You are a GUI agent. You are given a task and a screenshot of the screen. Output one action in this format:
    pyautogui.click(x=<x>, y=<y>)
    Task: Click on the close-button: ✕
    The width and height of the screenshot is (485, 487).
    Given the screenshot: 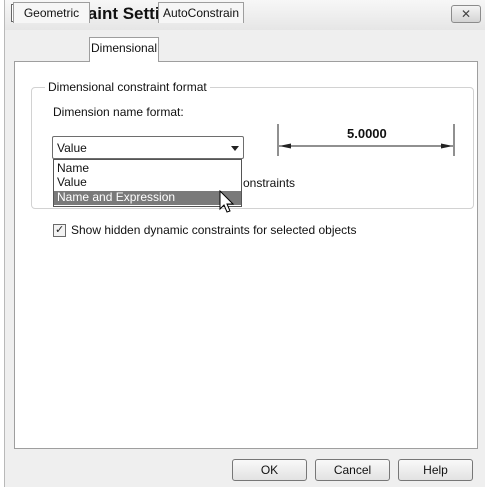 What is the action you would take?
    pyautogui.click(x=466, y=14)
    